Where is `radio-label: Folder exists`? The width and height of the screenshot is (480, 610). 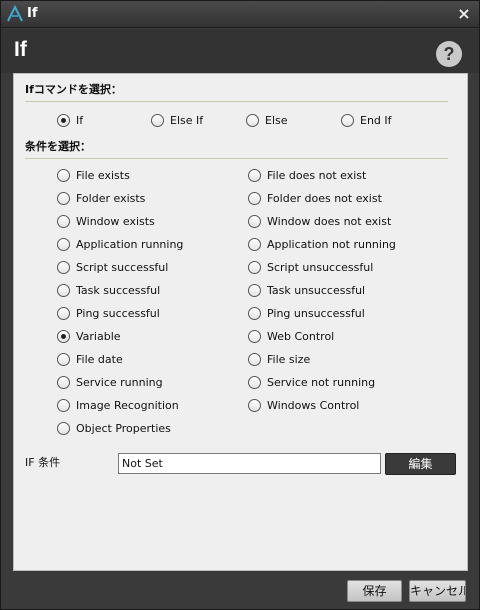
radio-label: Folder exists is located at coordinates (111, 198).